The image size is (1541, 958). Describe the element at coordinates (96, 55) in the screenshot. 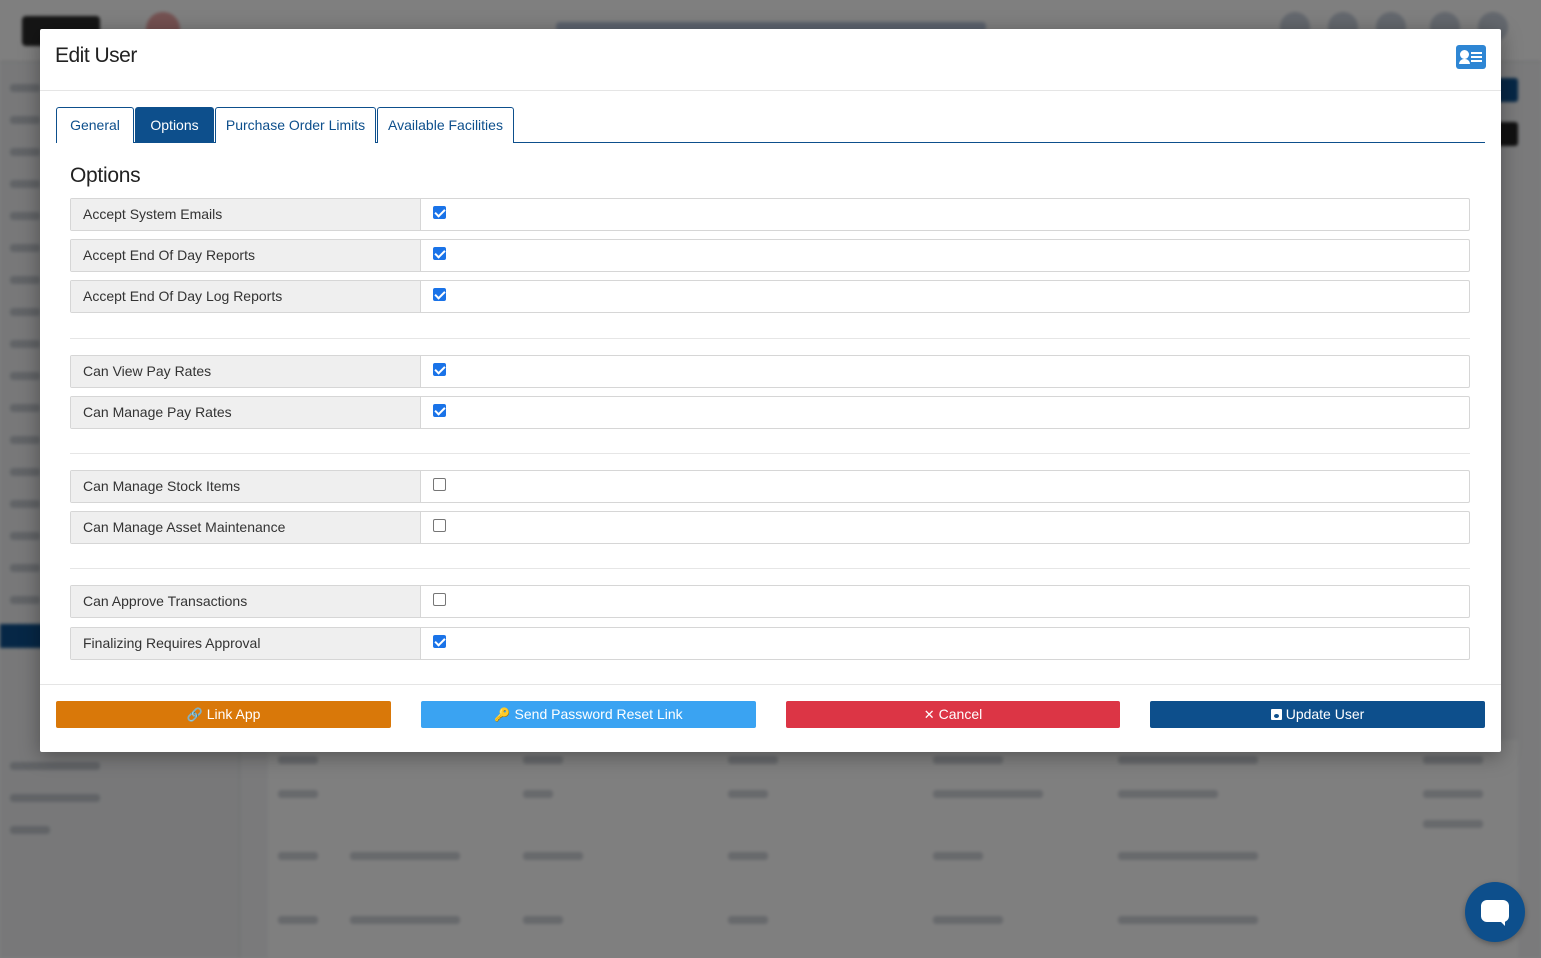

I see `modal-title: Edit User` at that location.